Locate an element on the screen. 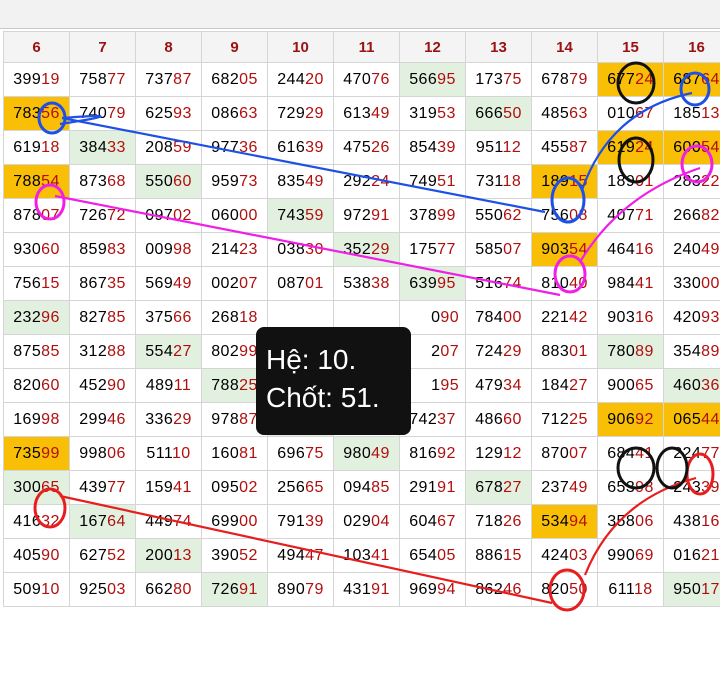  number-cell: 06544 is located at coordinates (691, 419).